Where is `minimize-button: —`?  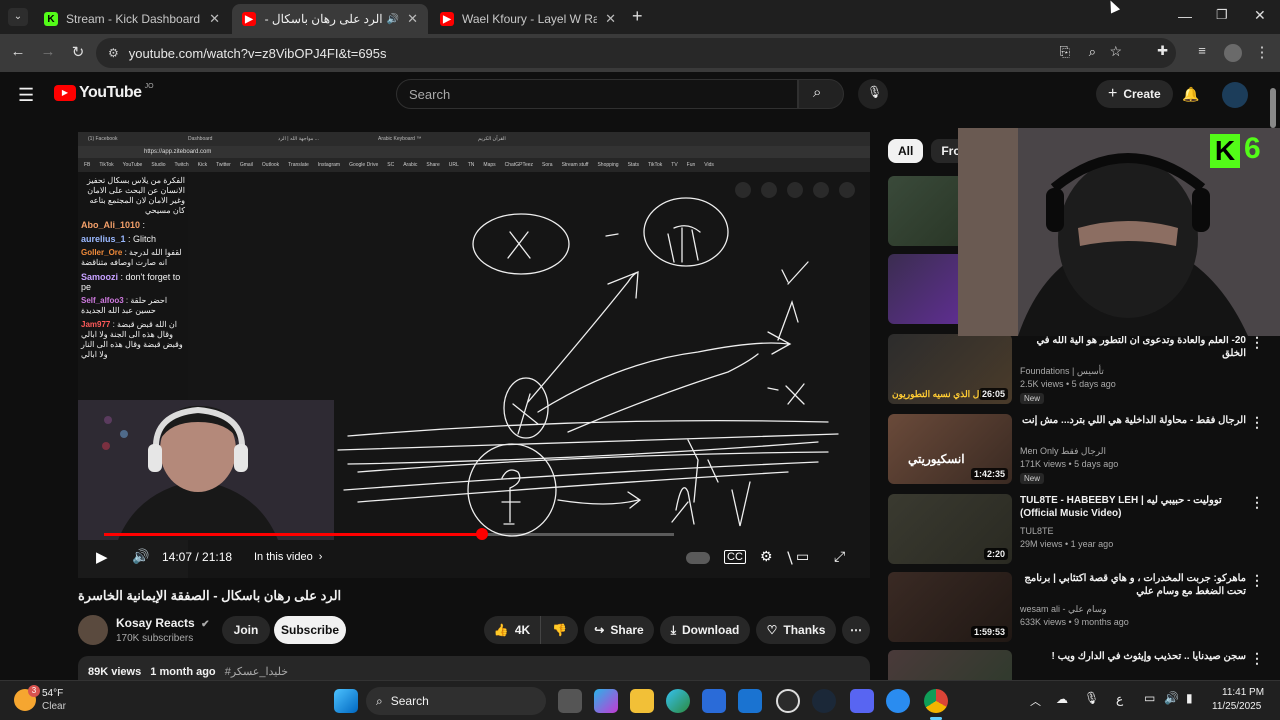 minimize-button: — is located at coordinates (1185, 16).